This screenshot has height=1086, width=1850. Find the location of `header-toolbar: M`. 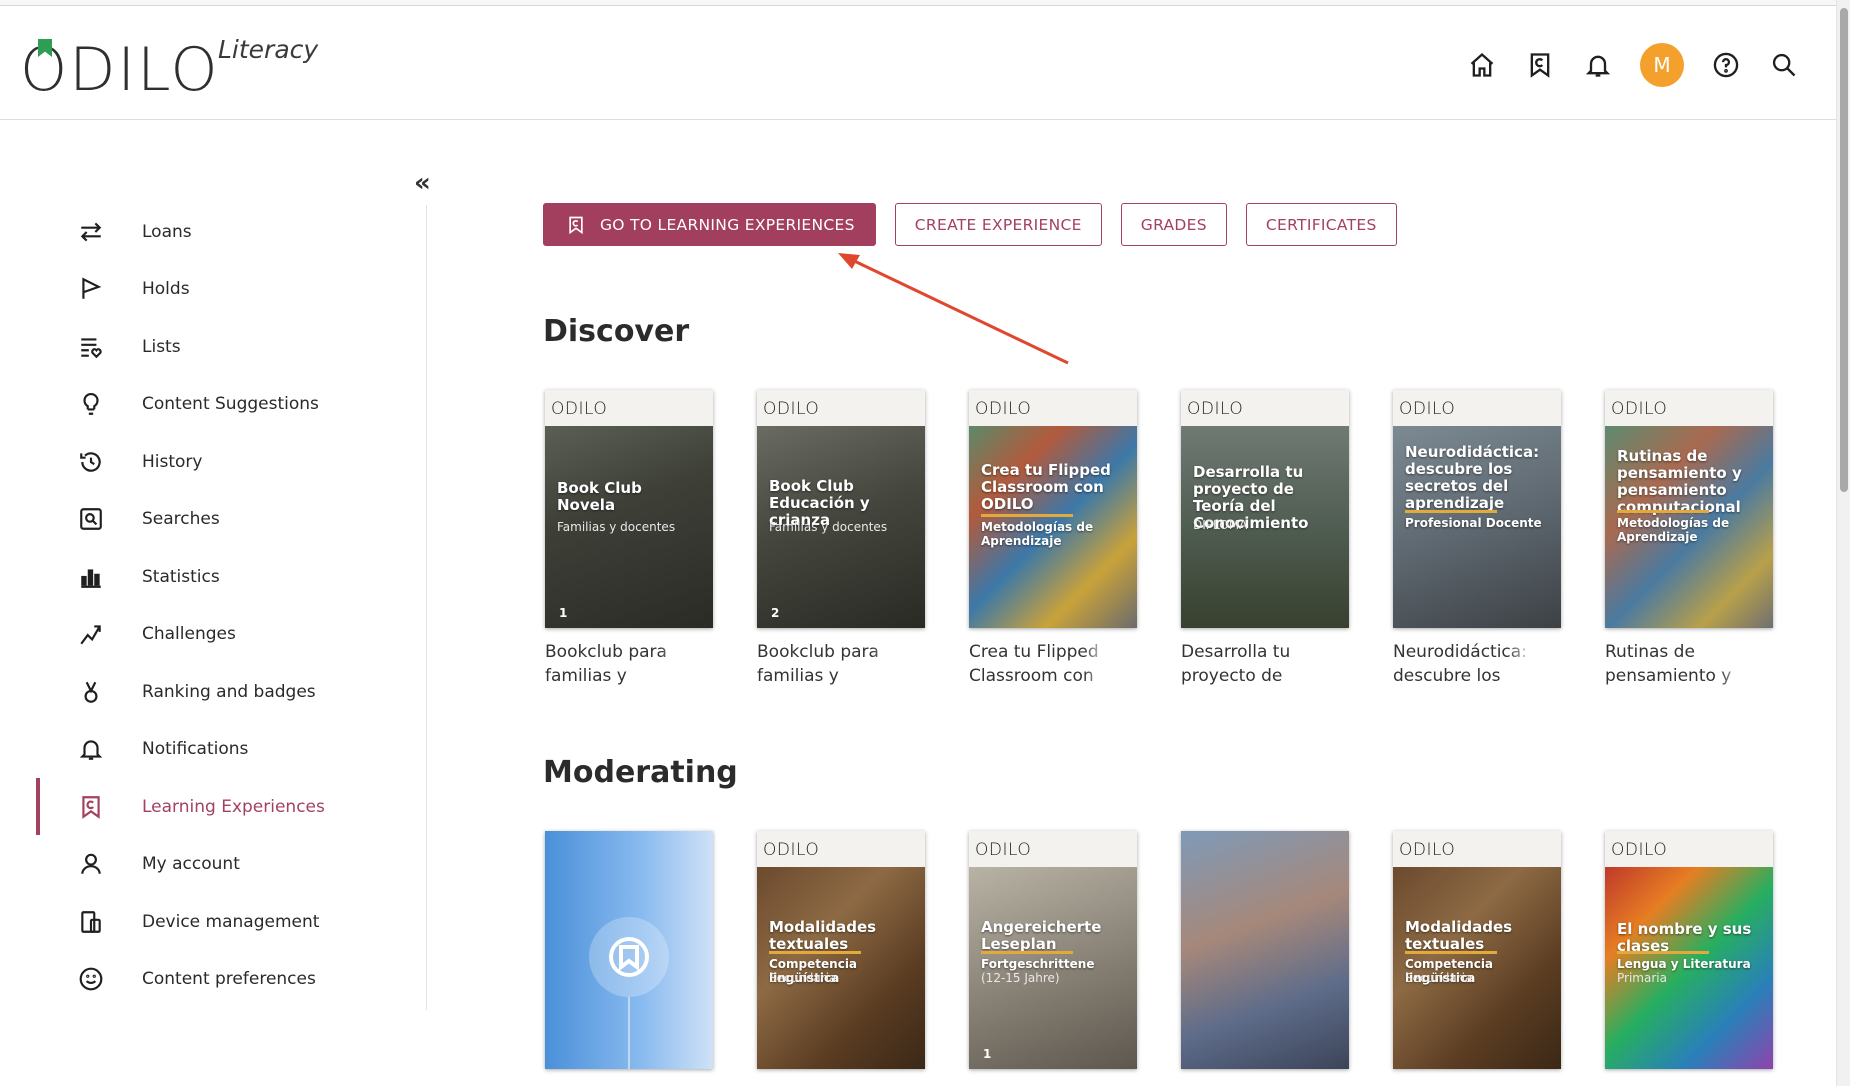

header-toolbar: M is located at coordinates (1633, 65).